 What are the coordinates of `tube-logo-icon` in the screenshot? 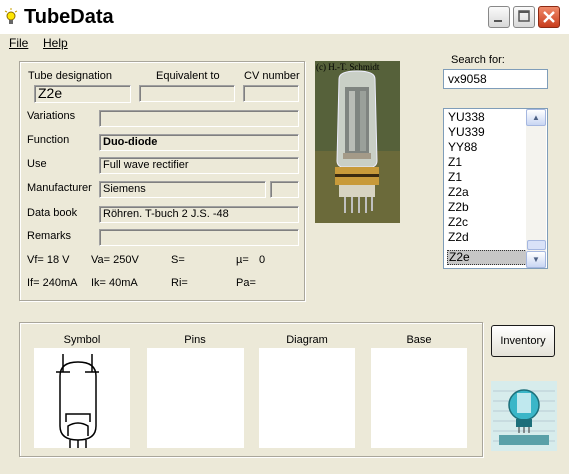 It's located at (524, 416).